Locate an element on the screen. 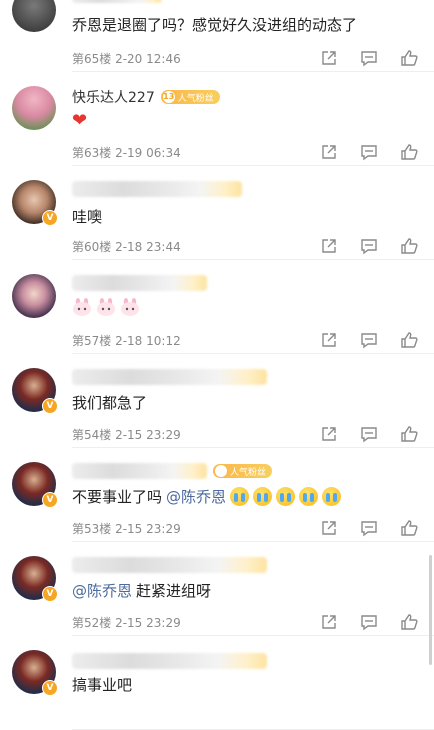  floor-time: 第65楼 2-20 12:46 is located at coordinates (126, 59).